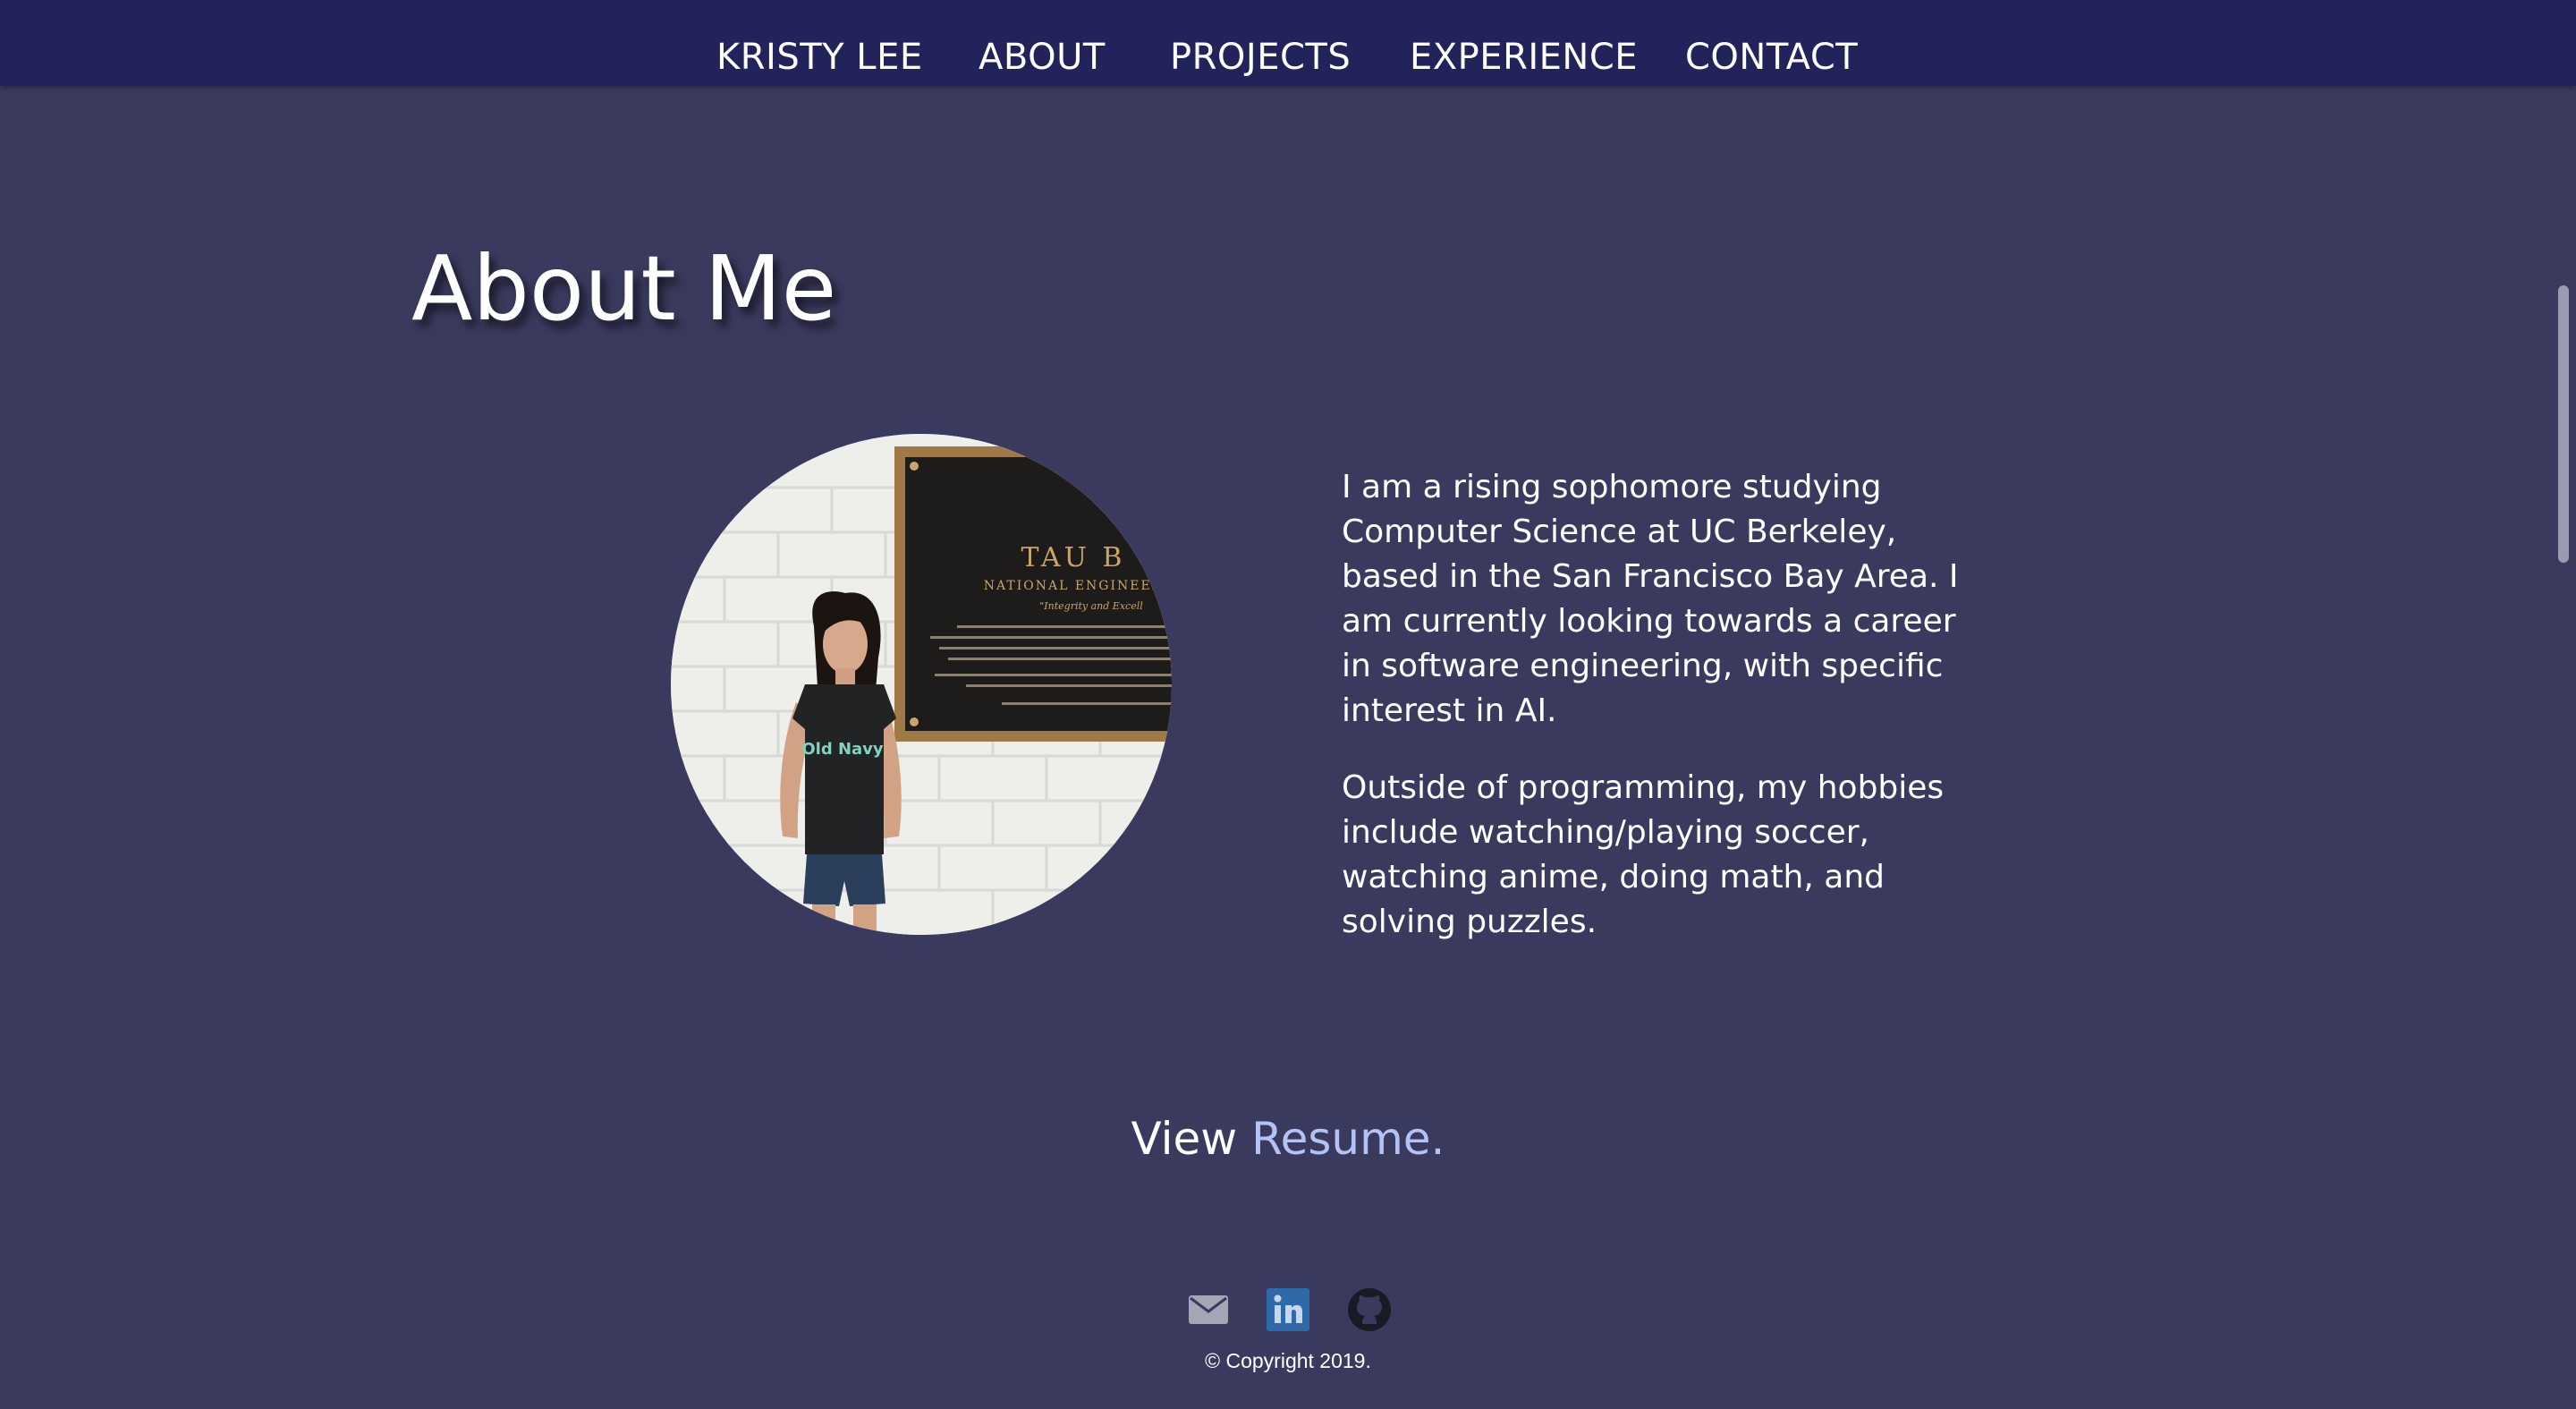 The height and width of the screenshot is (1409, 2576). Describe the element at coordinates (1260, 43) in the screenshot. I see `nav-projects-link: PROJECTS` at that location.